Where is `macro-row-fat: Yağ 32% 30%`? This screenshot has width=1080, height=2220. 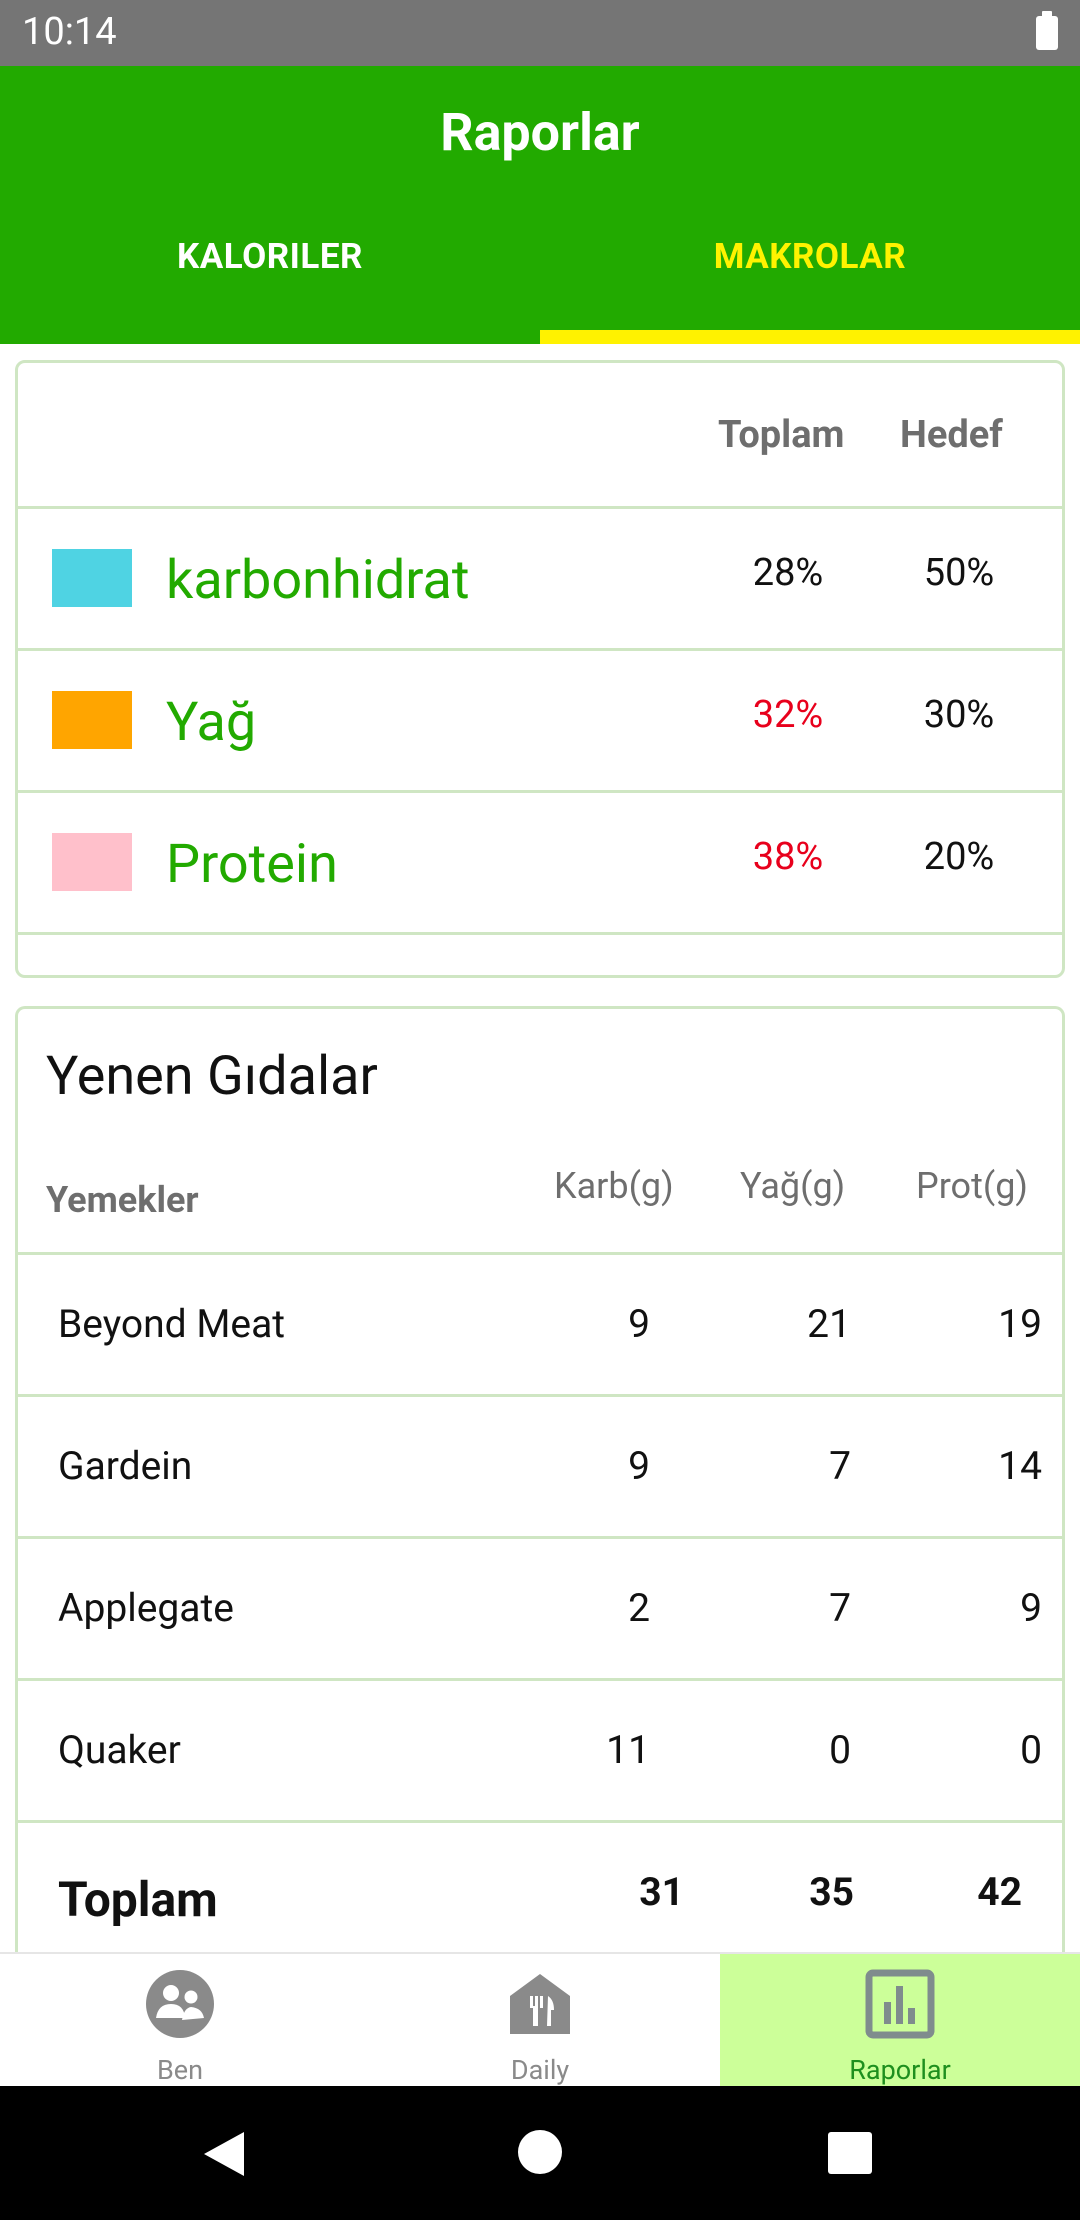
macro-row-fat: Yağ 32% 30% is located at coordinates (540, 722).